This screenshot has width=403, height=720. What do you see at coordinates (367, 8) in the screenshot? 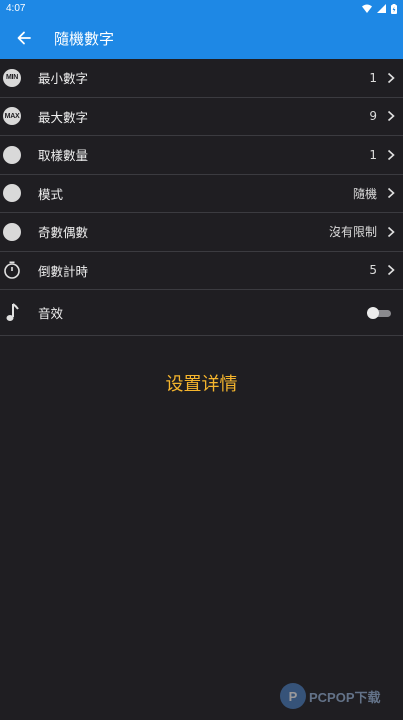
I see `wifi-icon` at bounding box center [367, 8].